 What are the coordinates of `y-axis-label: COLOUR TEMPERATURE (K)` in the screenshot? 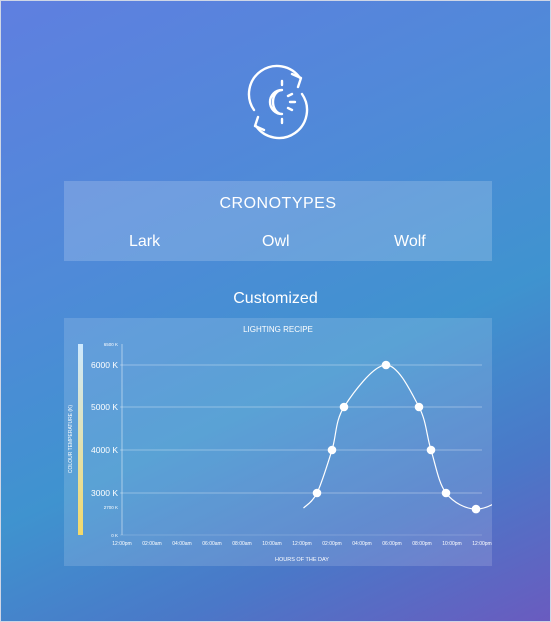 It's located at (71, 439).